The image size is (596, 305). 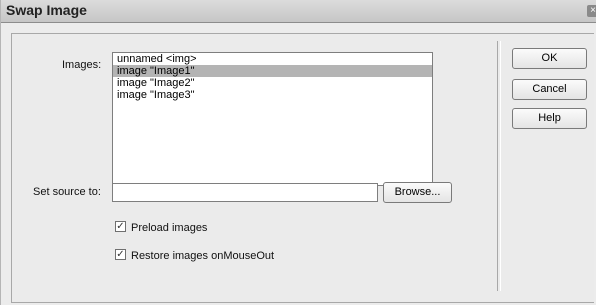 What do you see at coordinates (272, 83) in the screenshot?
I see `list-item-image2: image "Image2"` at bounding box center [272, 83].